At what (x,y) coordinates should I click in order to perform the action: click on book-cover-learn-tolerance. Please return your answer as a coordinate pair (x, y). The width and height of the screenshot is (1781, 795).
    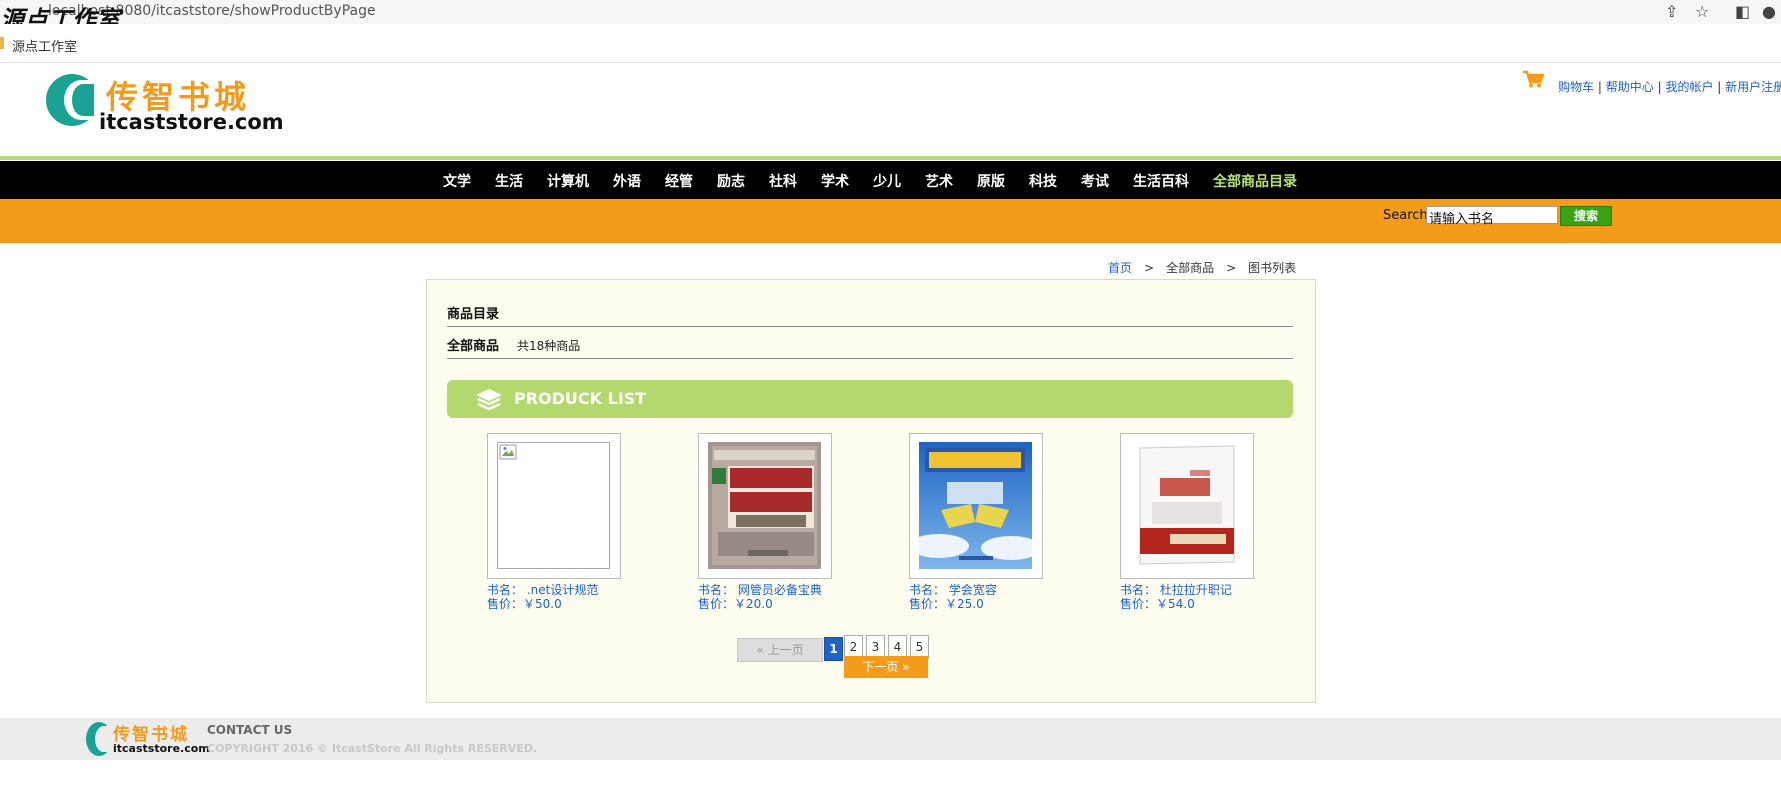
    Looking at the image, I should click on (975, 505).